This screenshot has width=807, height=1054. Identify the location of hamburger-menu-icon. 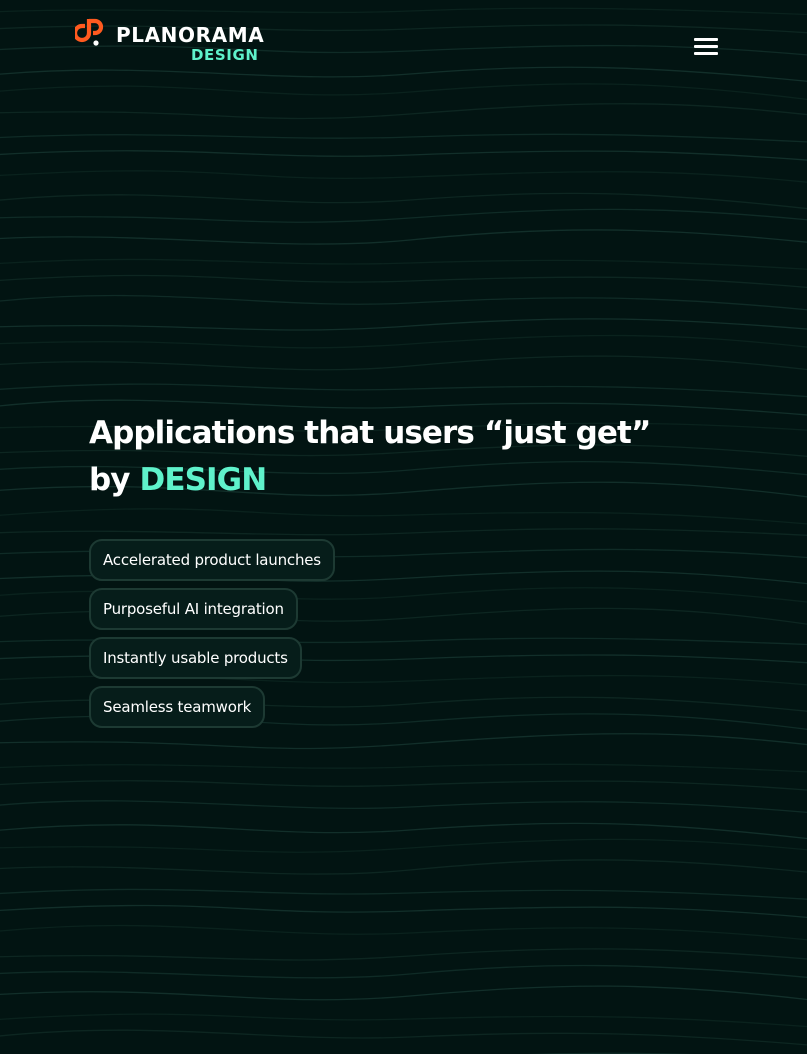
(706, 46).